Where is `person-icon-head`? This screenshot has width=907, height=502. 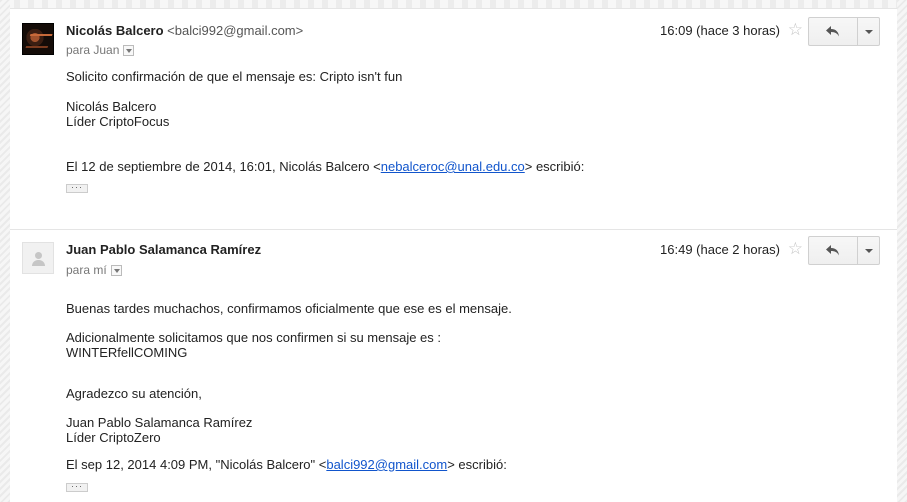
person-icon-head is located at coordinates (38, 255).